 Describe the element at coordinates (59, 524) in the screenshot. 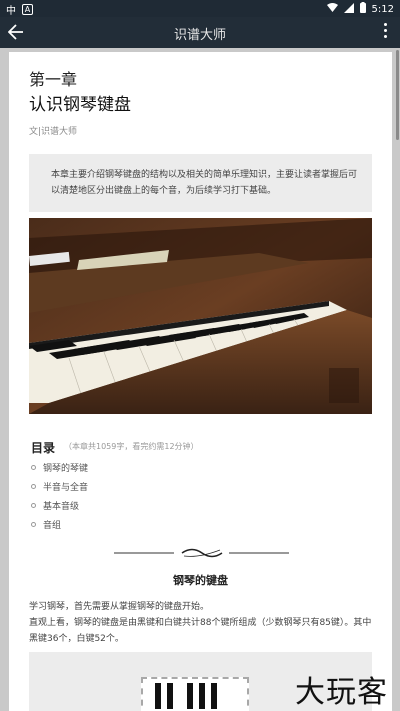

I see `toc-item: 音组` at that location.